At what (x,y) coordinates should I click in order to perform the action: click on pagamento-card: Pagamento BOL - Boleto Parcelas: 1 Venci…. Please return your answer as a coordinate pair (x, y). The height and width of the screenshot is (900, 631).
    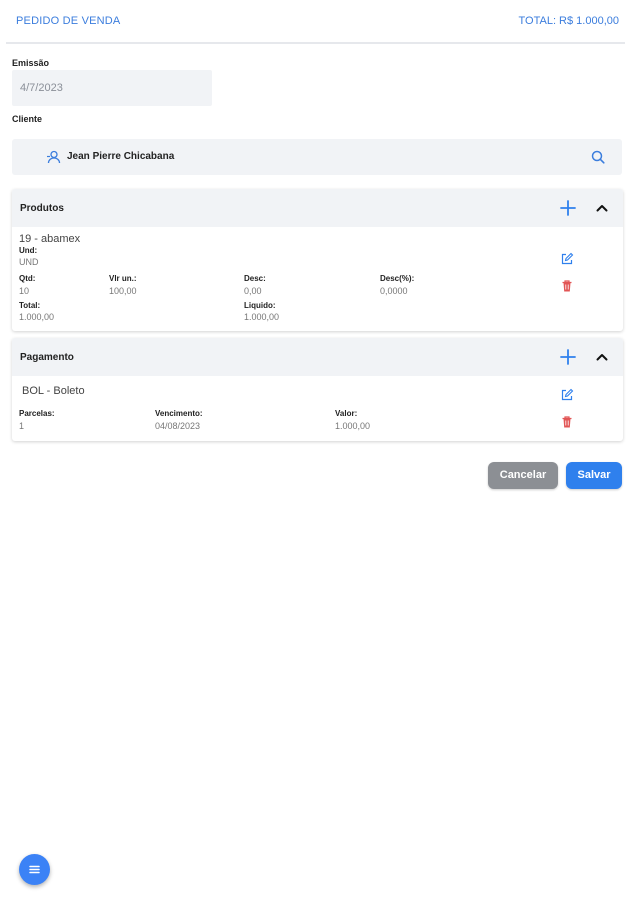
    Looking at the image, I should click on (317, 389).